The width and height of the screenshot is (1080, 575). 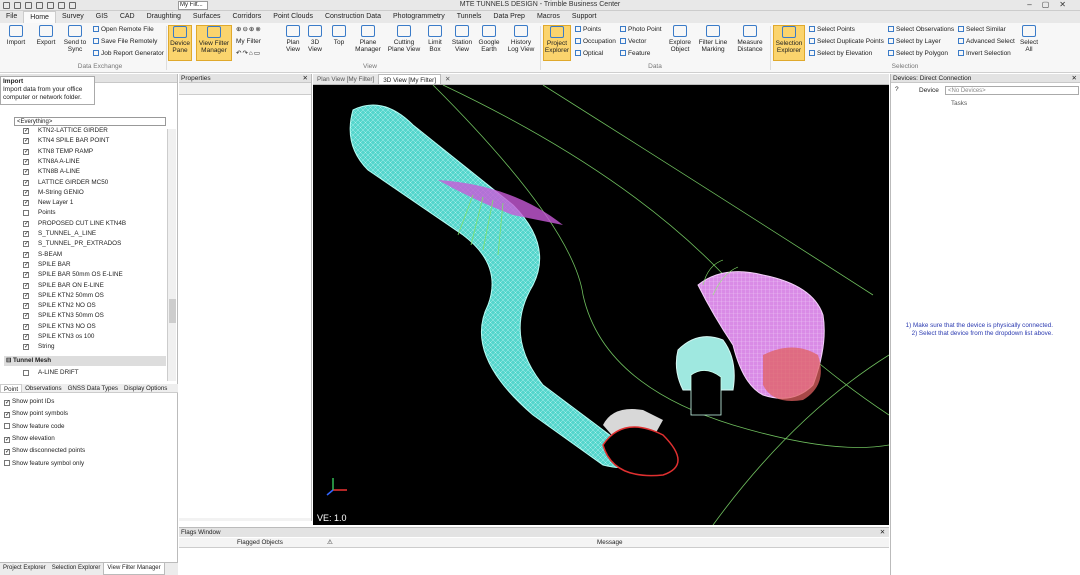 What do you see at coordinates (509, 17) in the screenshot?
I see `tab-data-prep: Data Prep` at bounding box center [509, 17].